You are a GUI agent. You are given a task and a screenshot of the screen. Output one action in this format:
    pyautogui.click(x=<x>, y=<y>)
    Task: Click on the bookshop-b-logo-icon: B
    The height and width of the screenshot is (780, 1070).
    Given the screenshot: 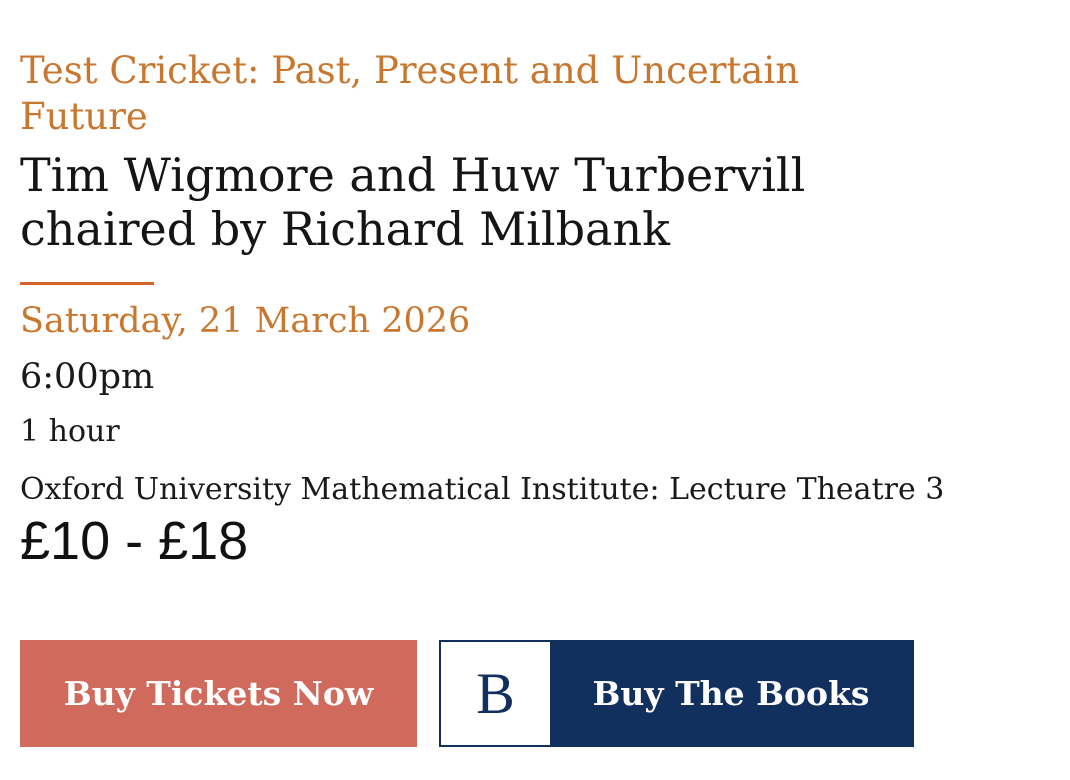 What is the action you would take?
    pyautogui.click(x=495, y=693)
    